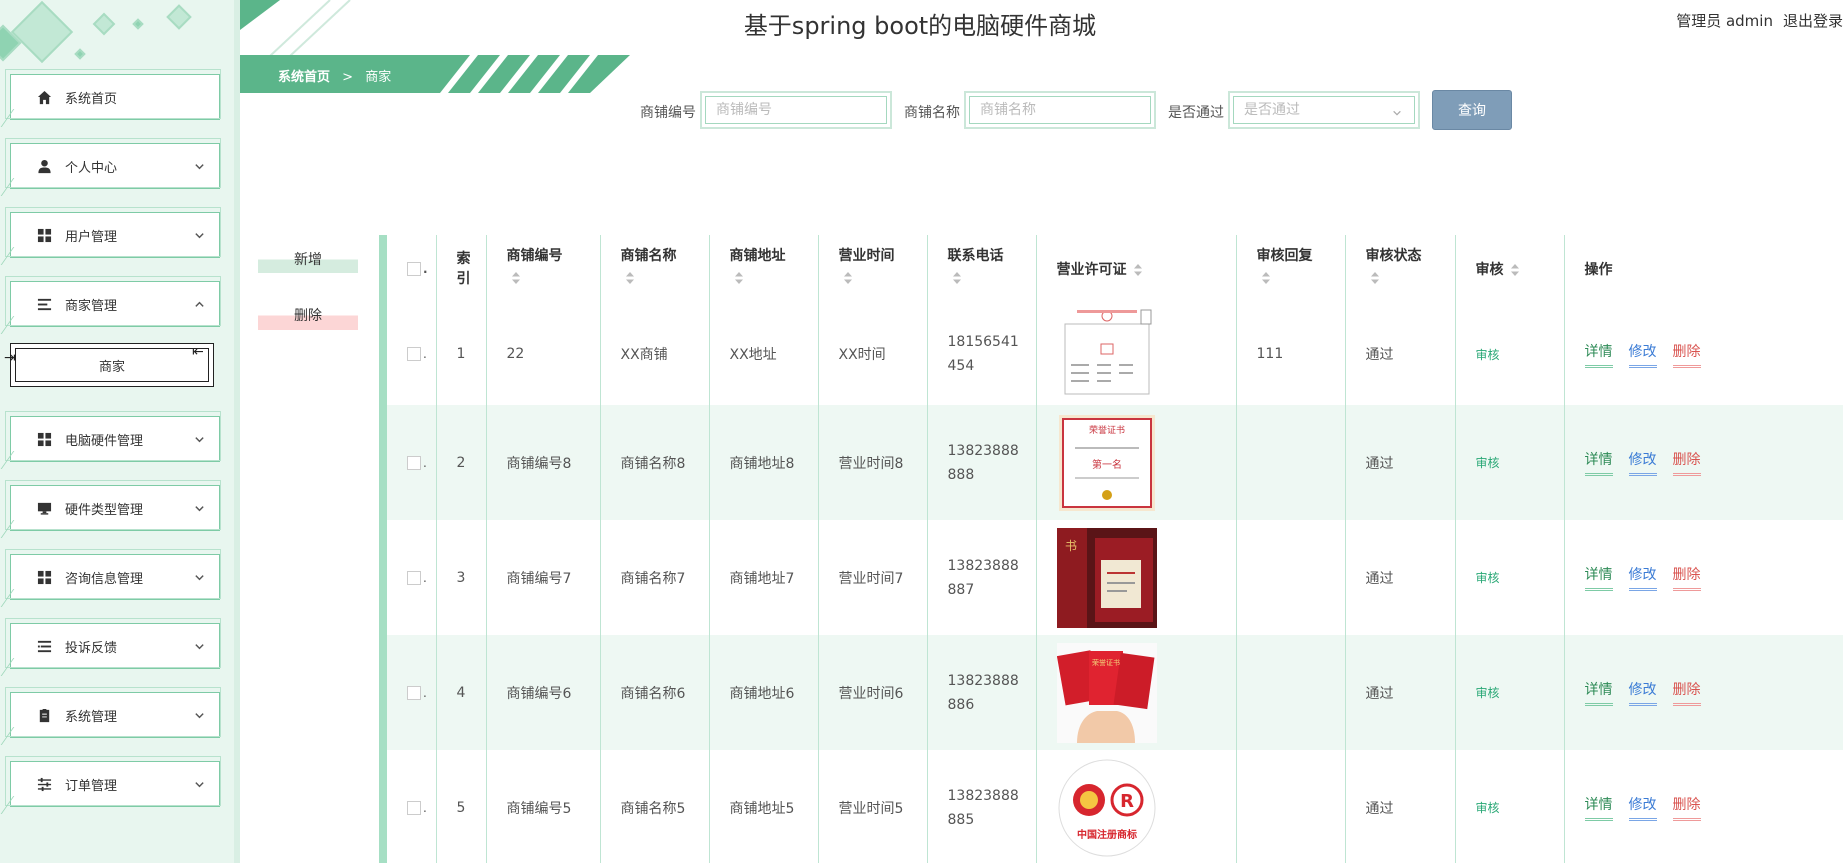 This screenshot has height=863, width=1843. Describe the element at coordinates (113, 232) in the screenshot. I see `sidebar-item-user-management: 用户管理` at that location.